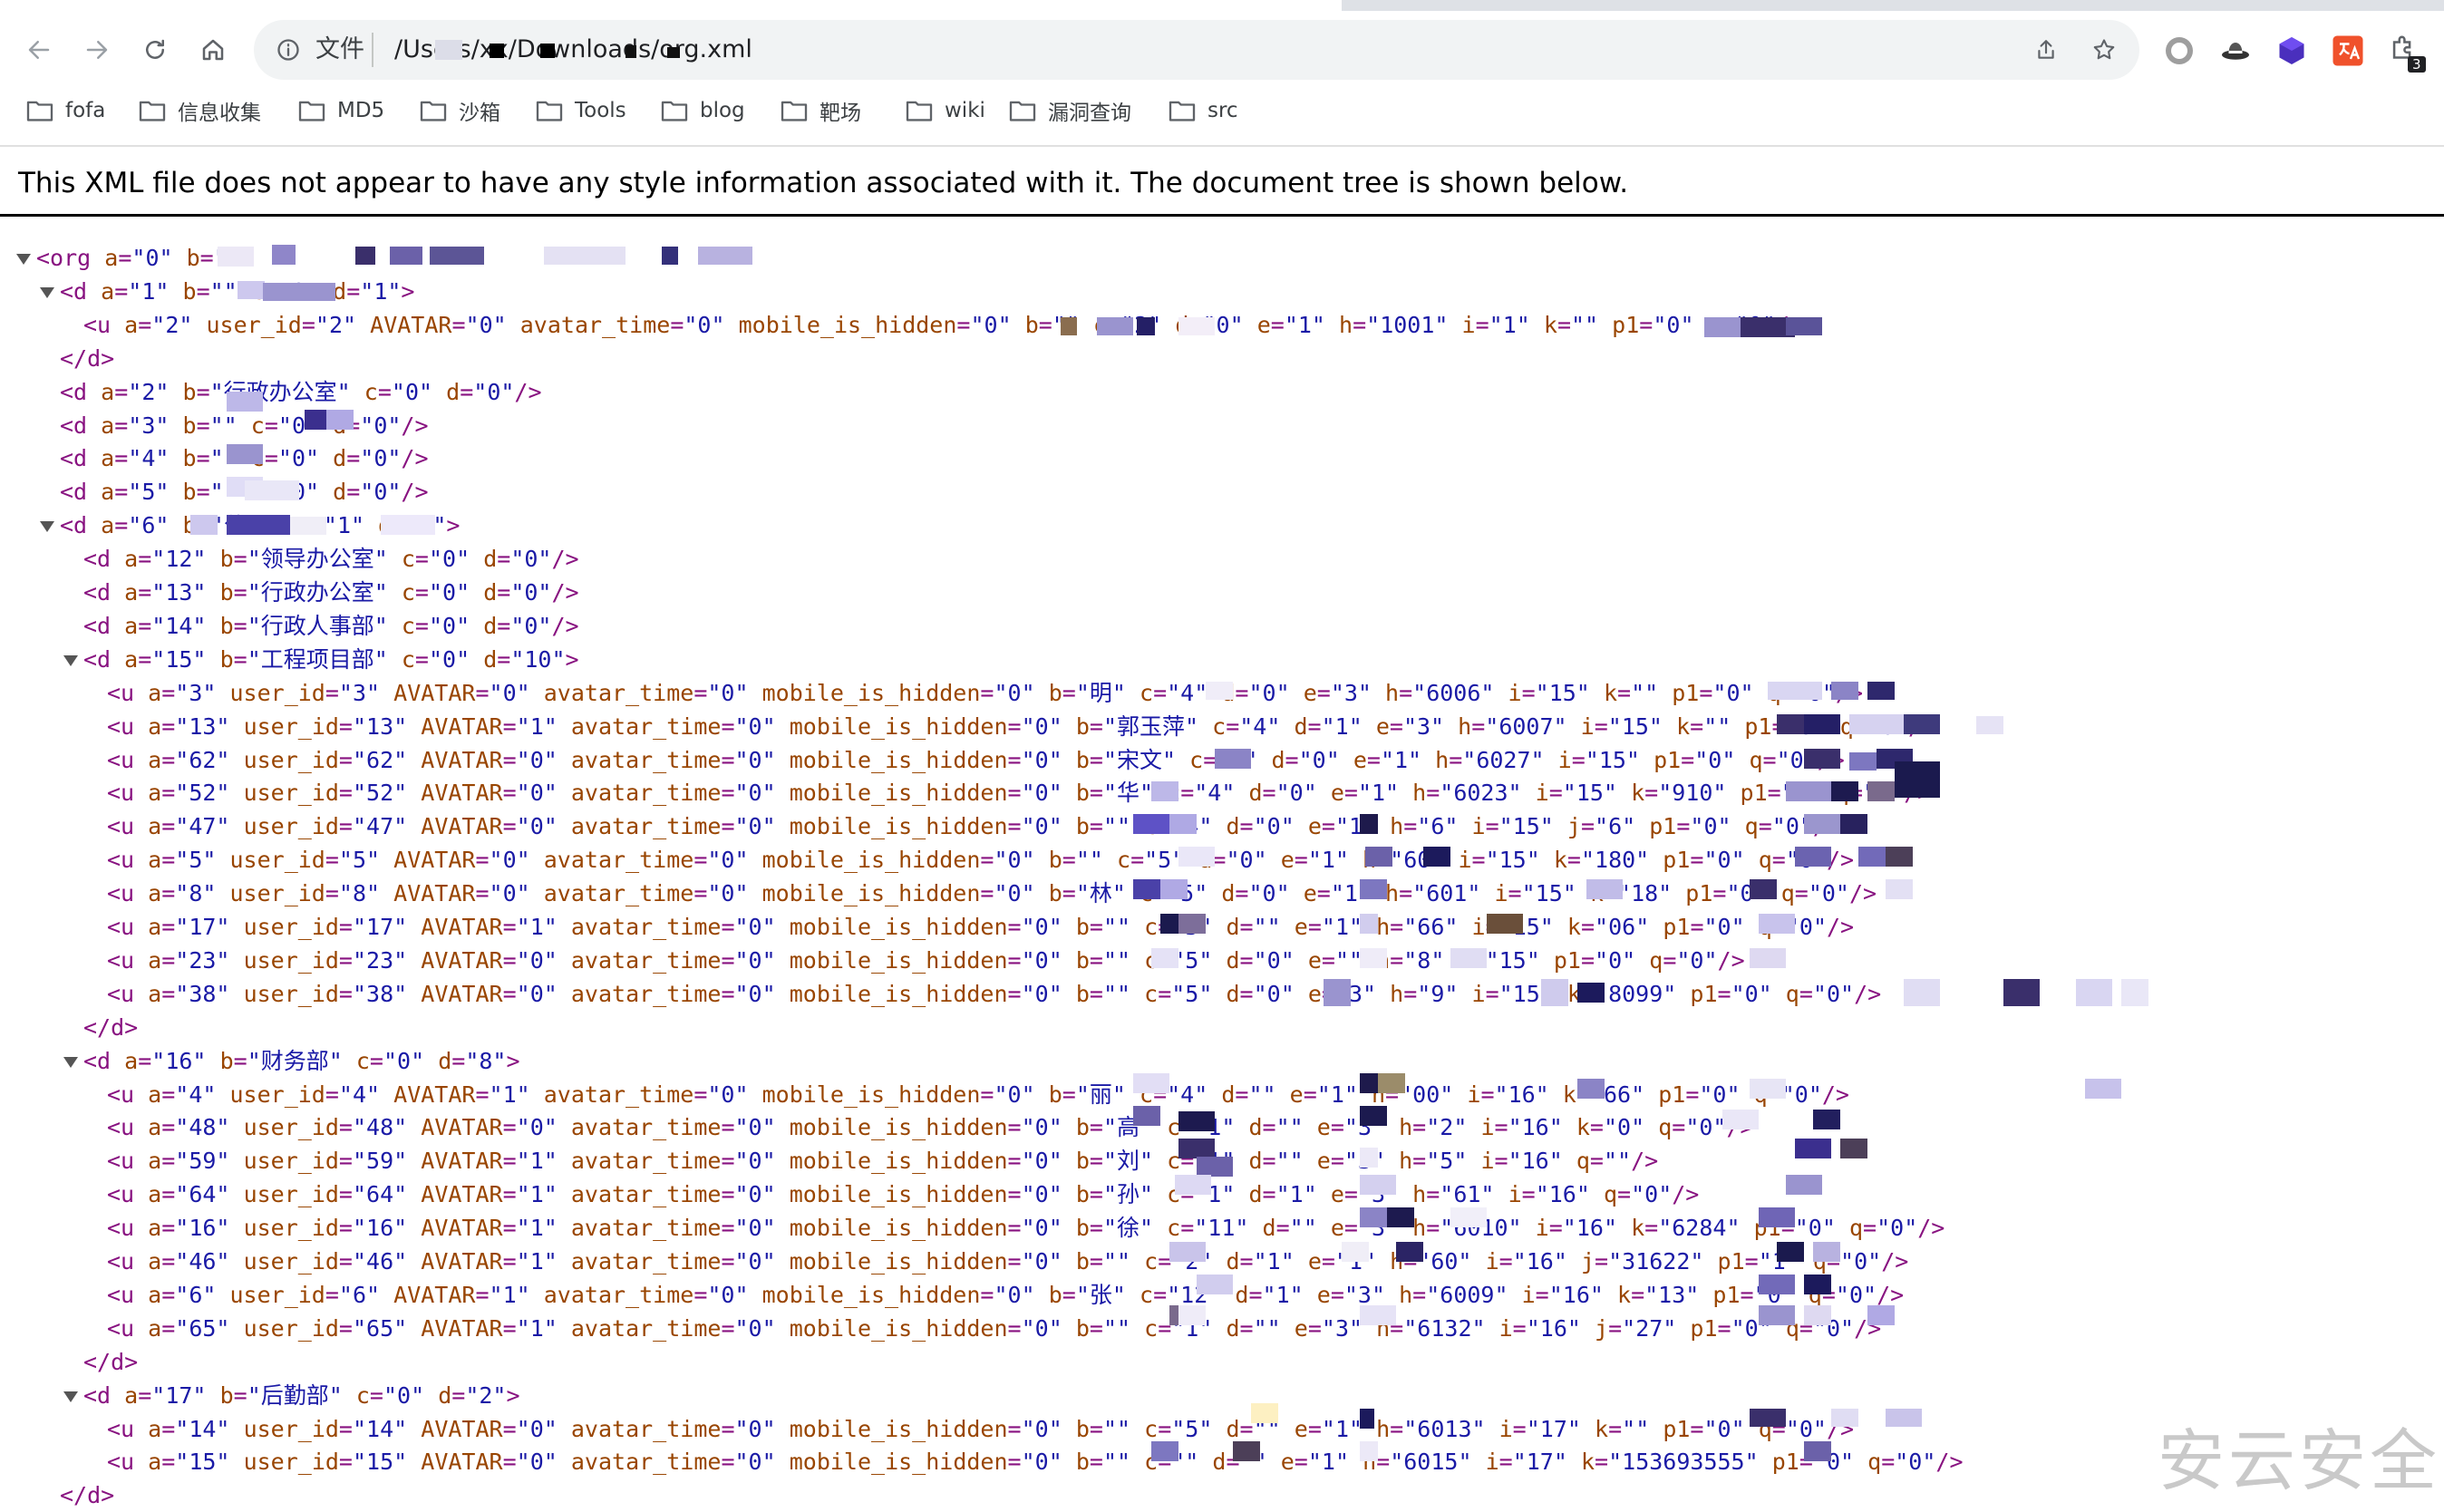 The width and height of the screenshot is (2444, 1512). I want to click on bookmark-folder-item: src, so click(1203, 111).